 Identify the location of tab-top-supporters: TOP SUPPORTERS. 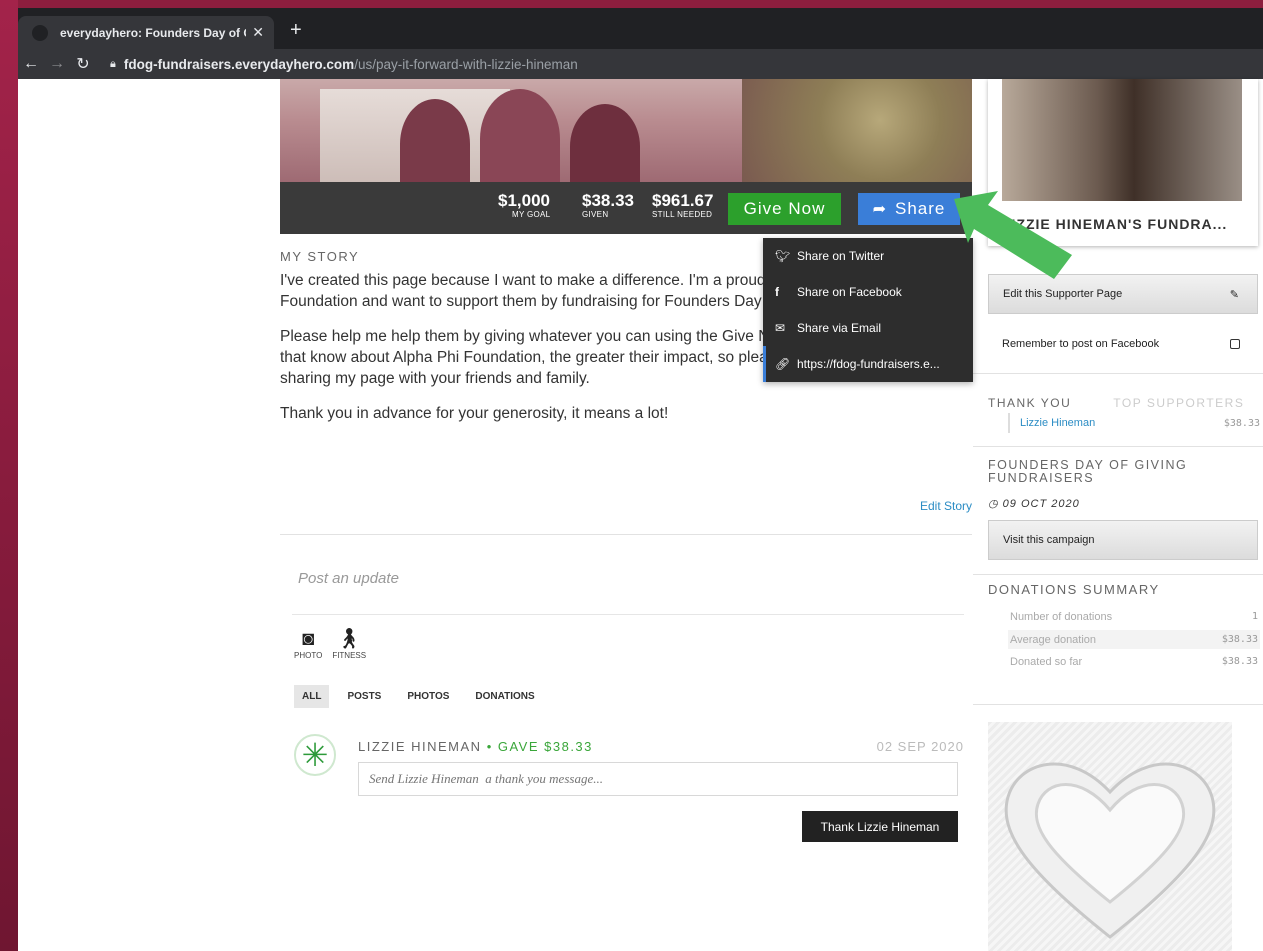
(1178, 403).